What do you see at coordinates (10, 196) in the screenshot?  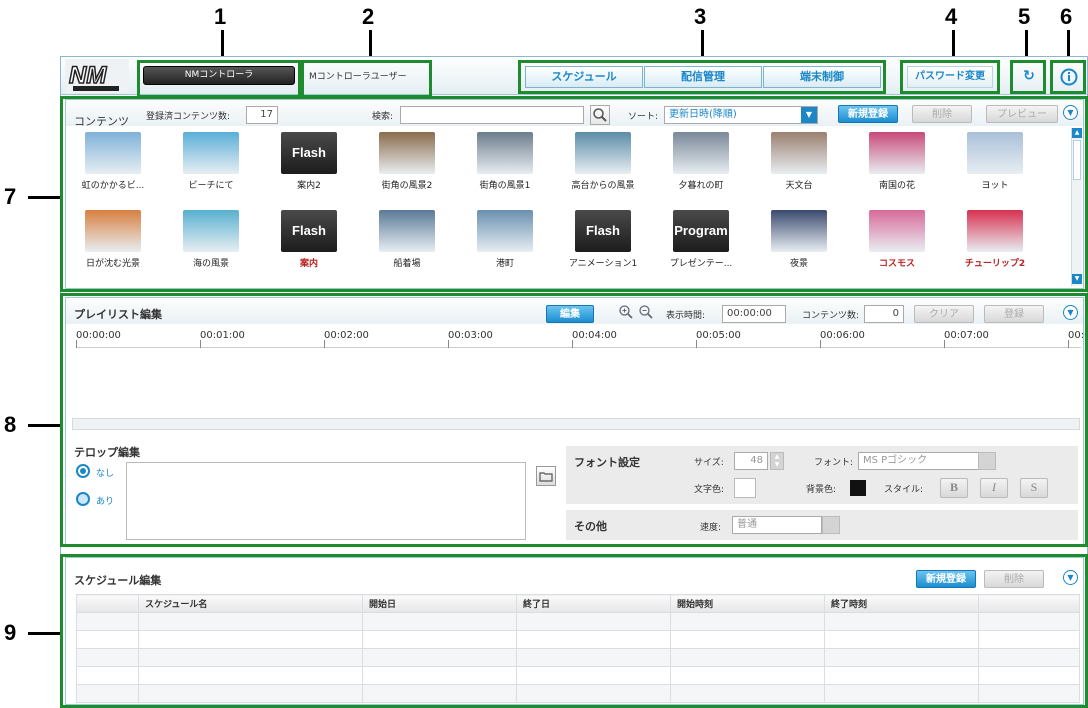 I see `callout-7: 7` at bounding box center [10, 196].